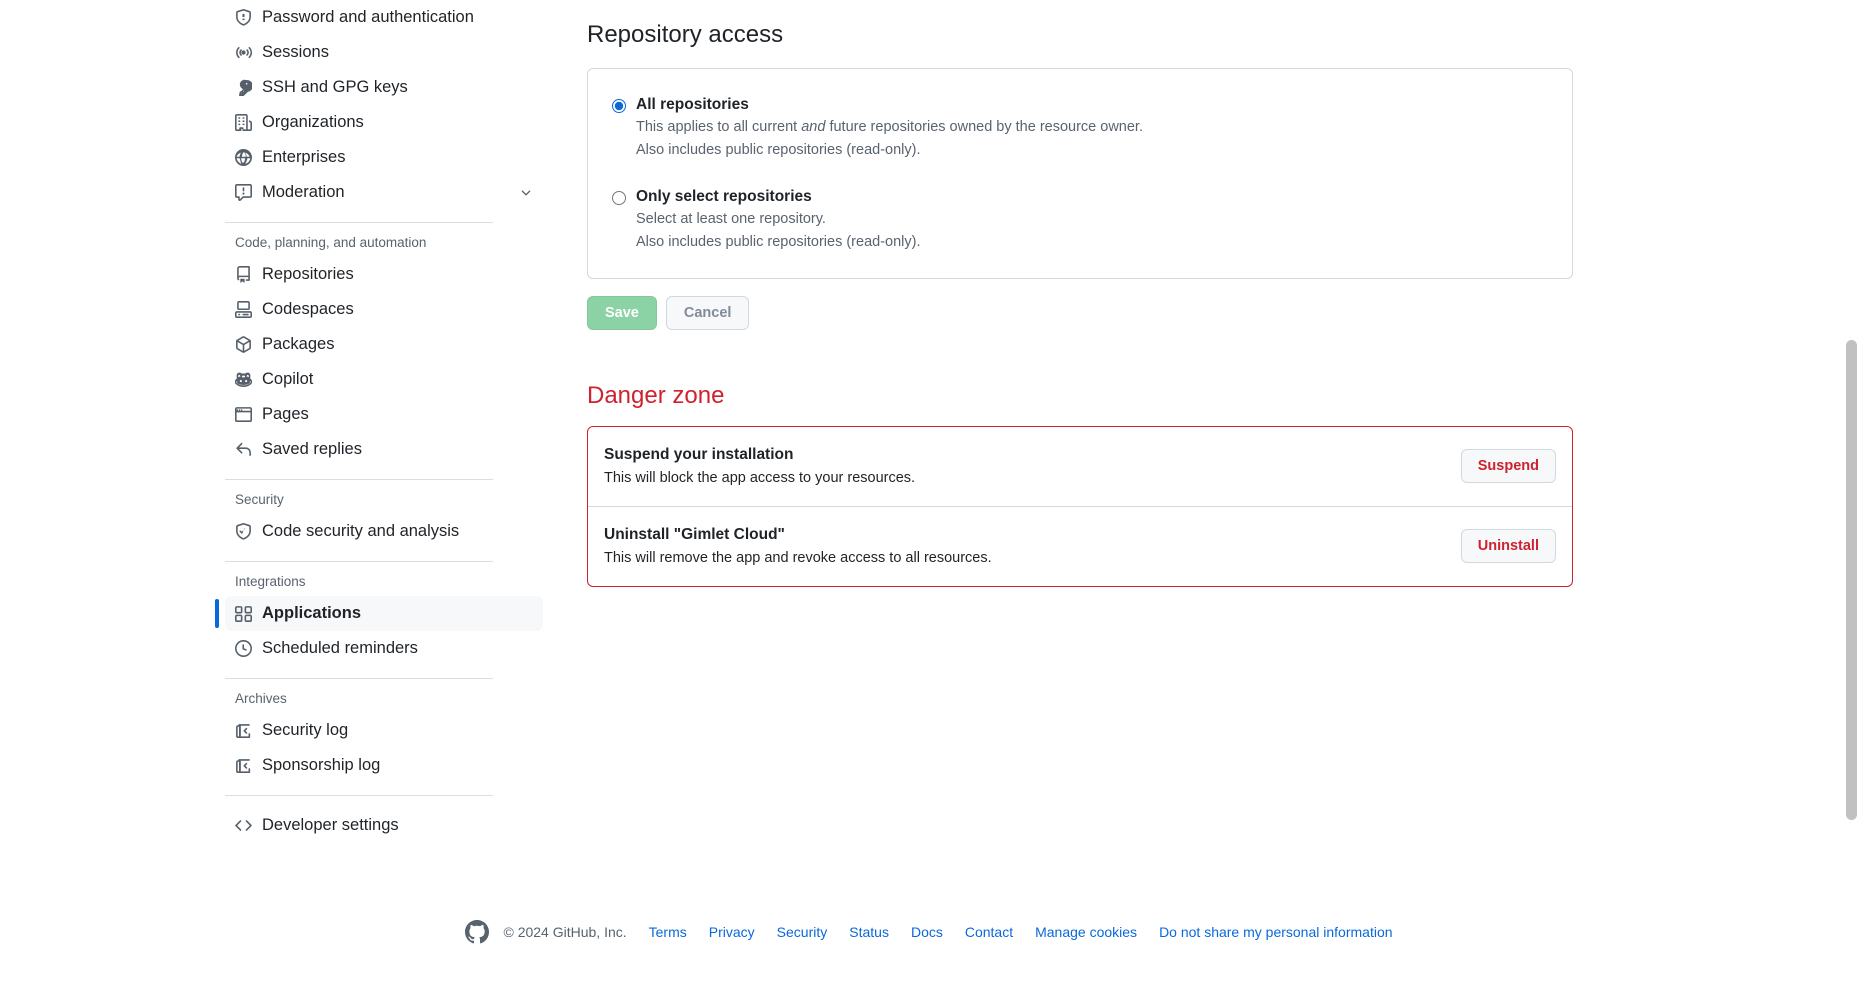  Describe the element at coordinates (384, 122) in the screenshot. I see `sidebar-item-organizations: Organizations` at that location.